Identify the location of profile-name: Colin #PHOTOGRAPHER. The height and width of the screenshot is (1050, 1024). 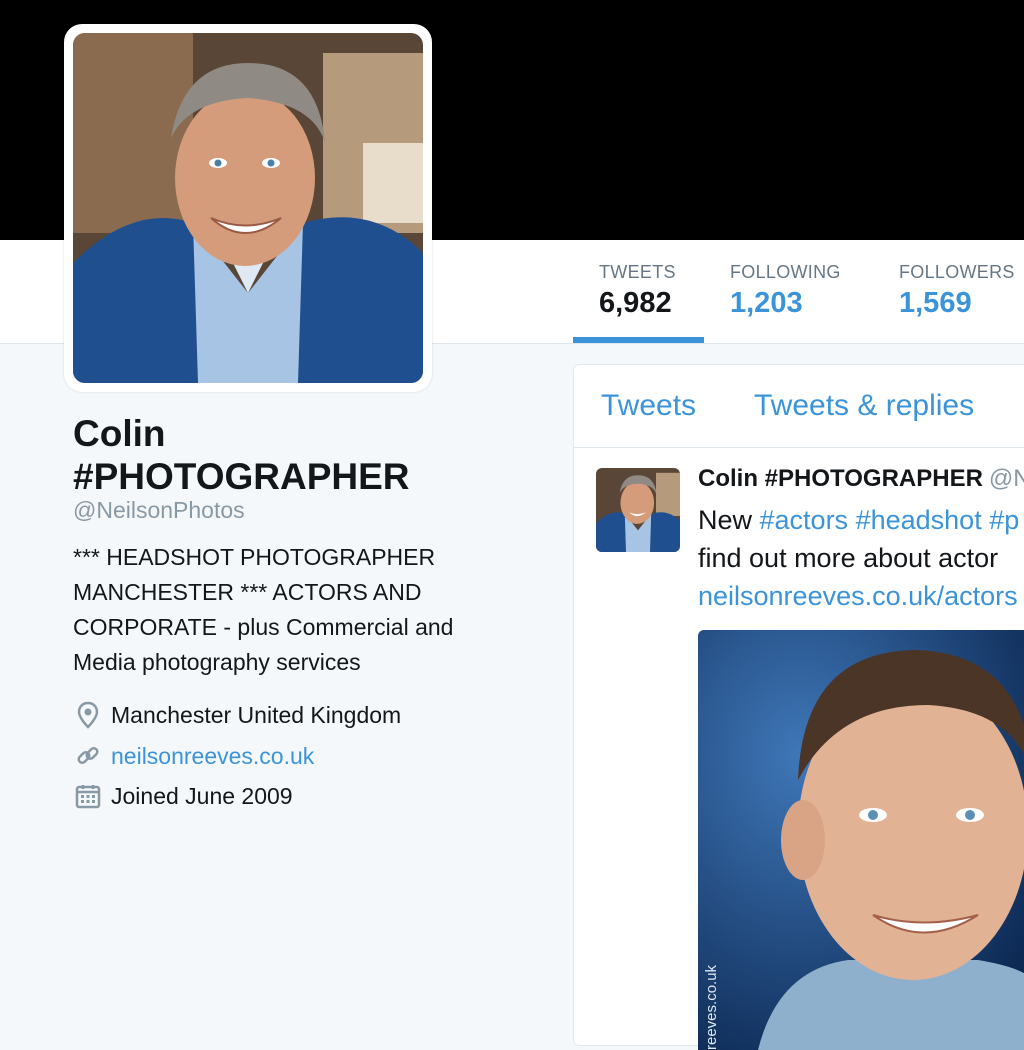
(283, 455).